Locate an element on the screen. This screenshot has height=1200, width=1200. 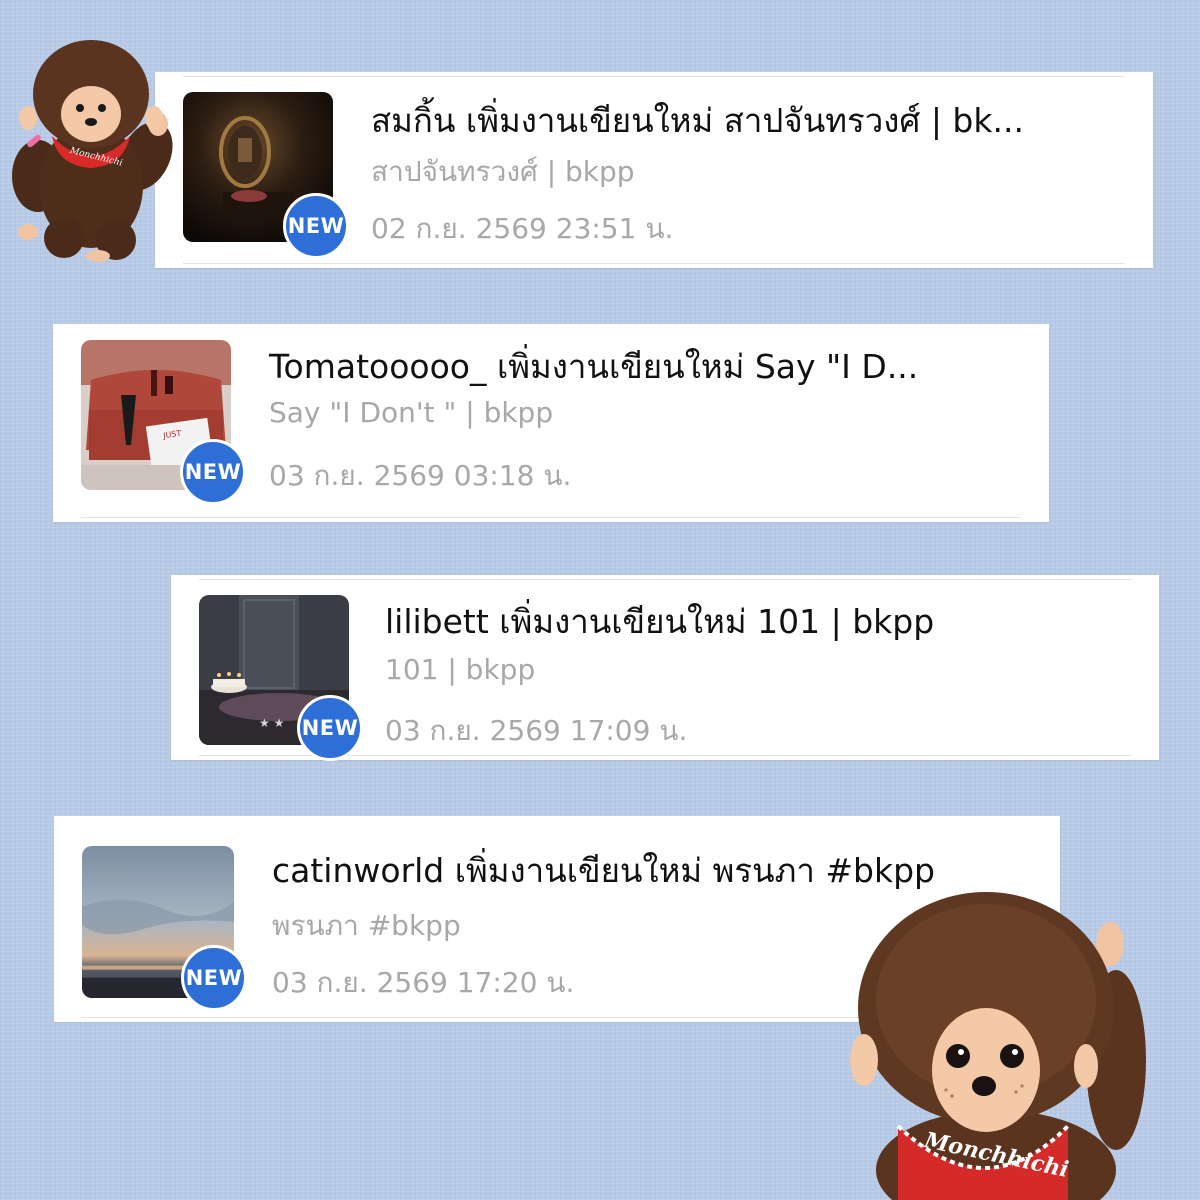
monchhichi-sticker-small: Monchhichi is located at coordinates (91, 144).